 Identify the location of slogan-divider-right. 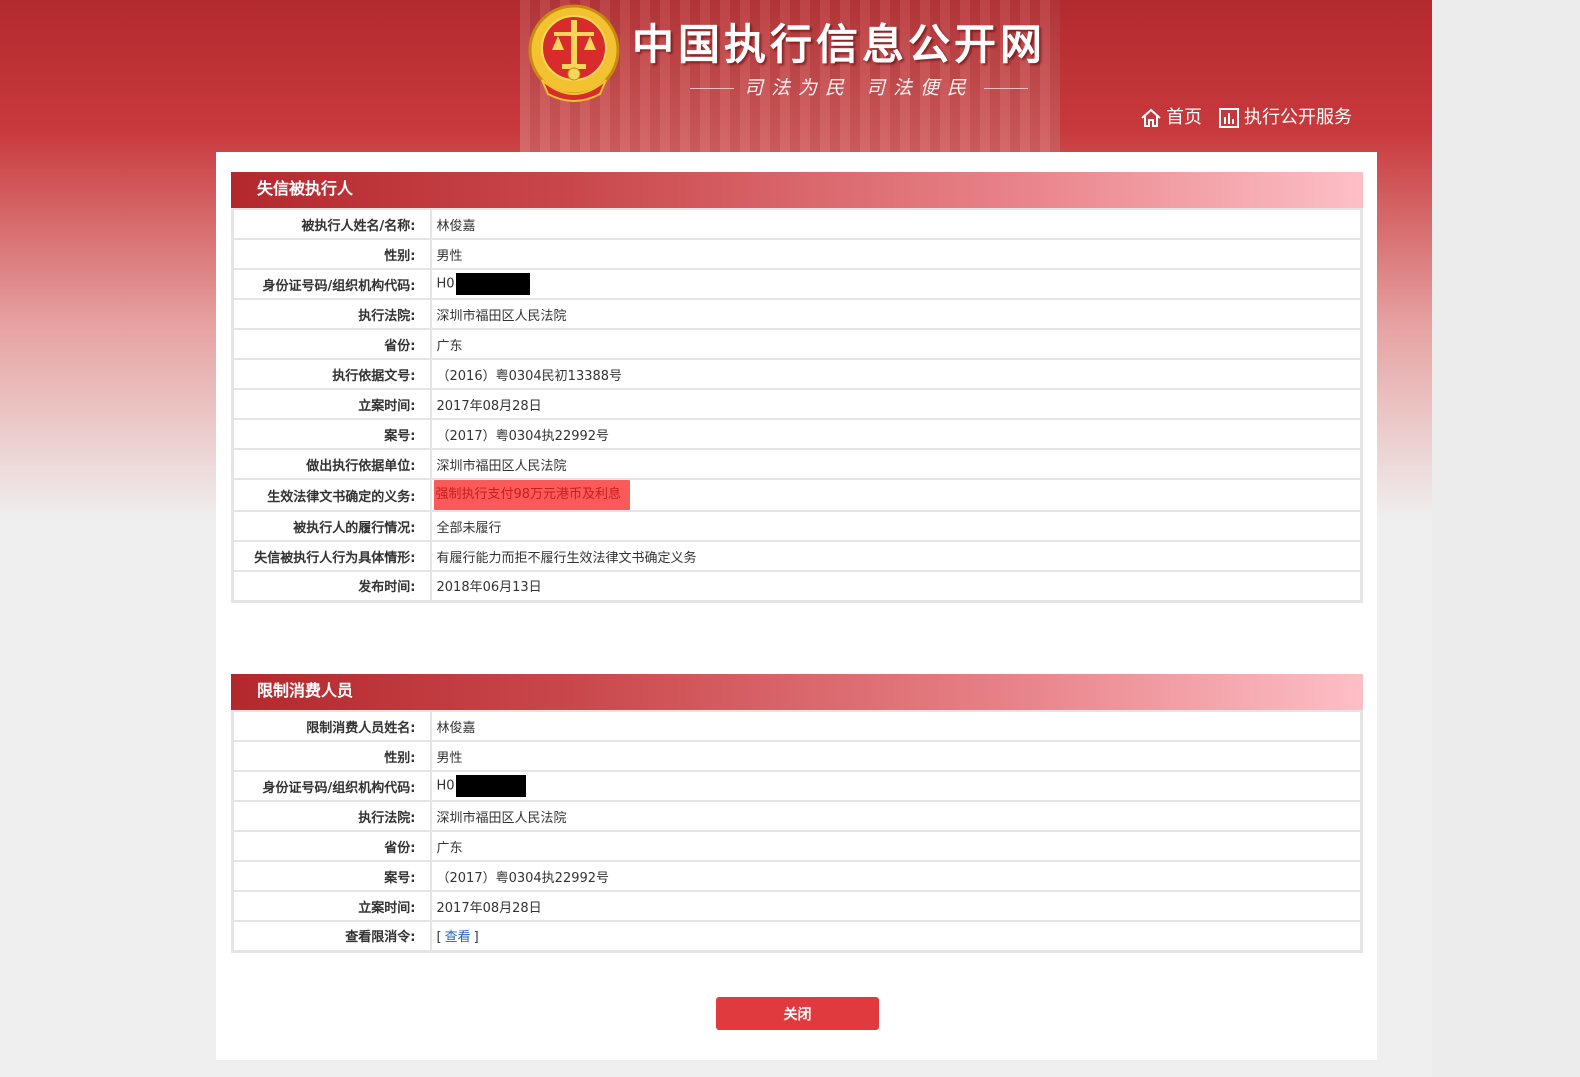
(1006, 88).